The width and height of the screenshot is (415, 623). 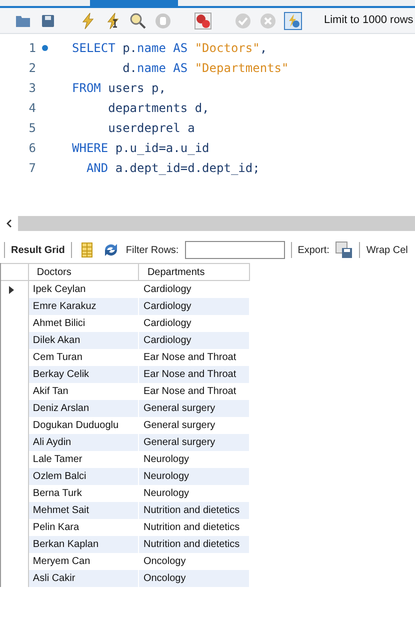 I want to click on check-icon, so click(x=243, y=21).